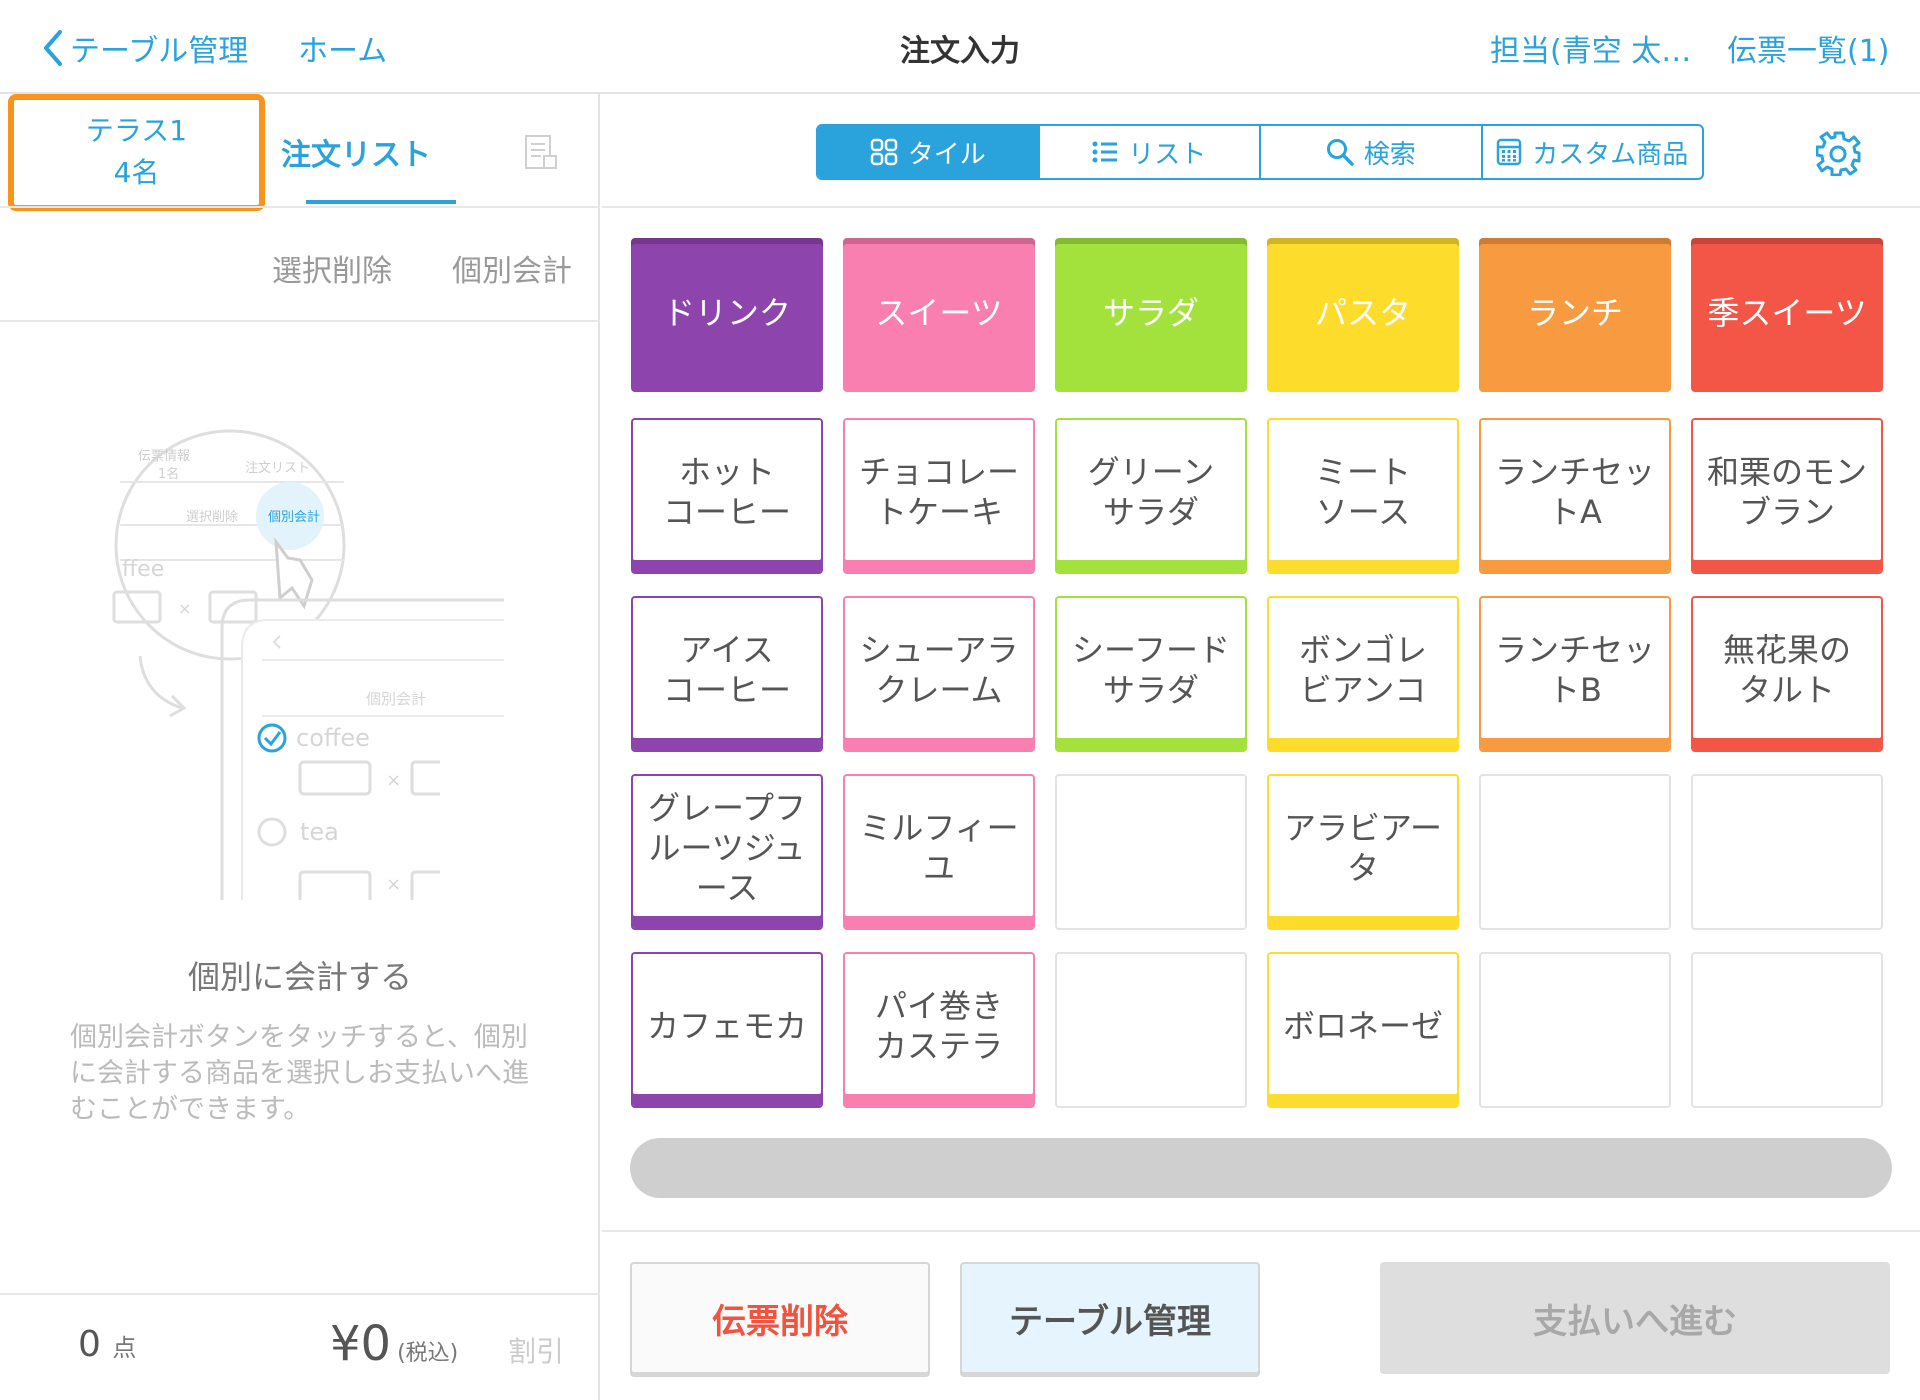 The image size is (1920, 1400). I want to click on illus-item-tea: tea, so click(319, 832).